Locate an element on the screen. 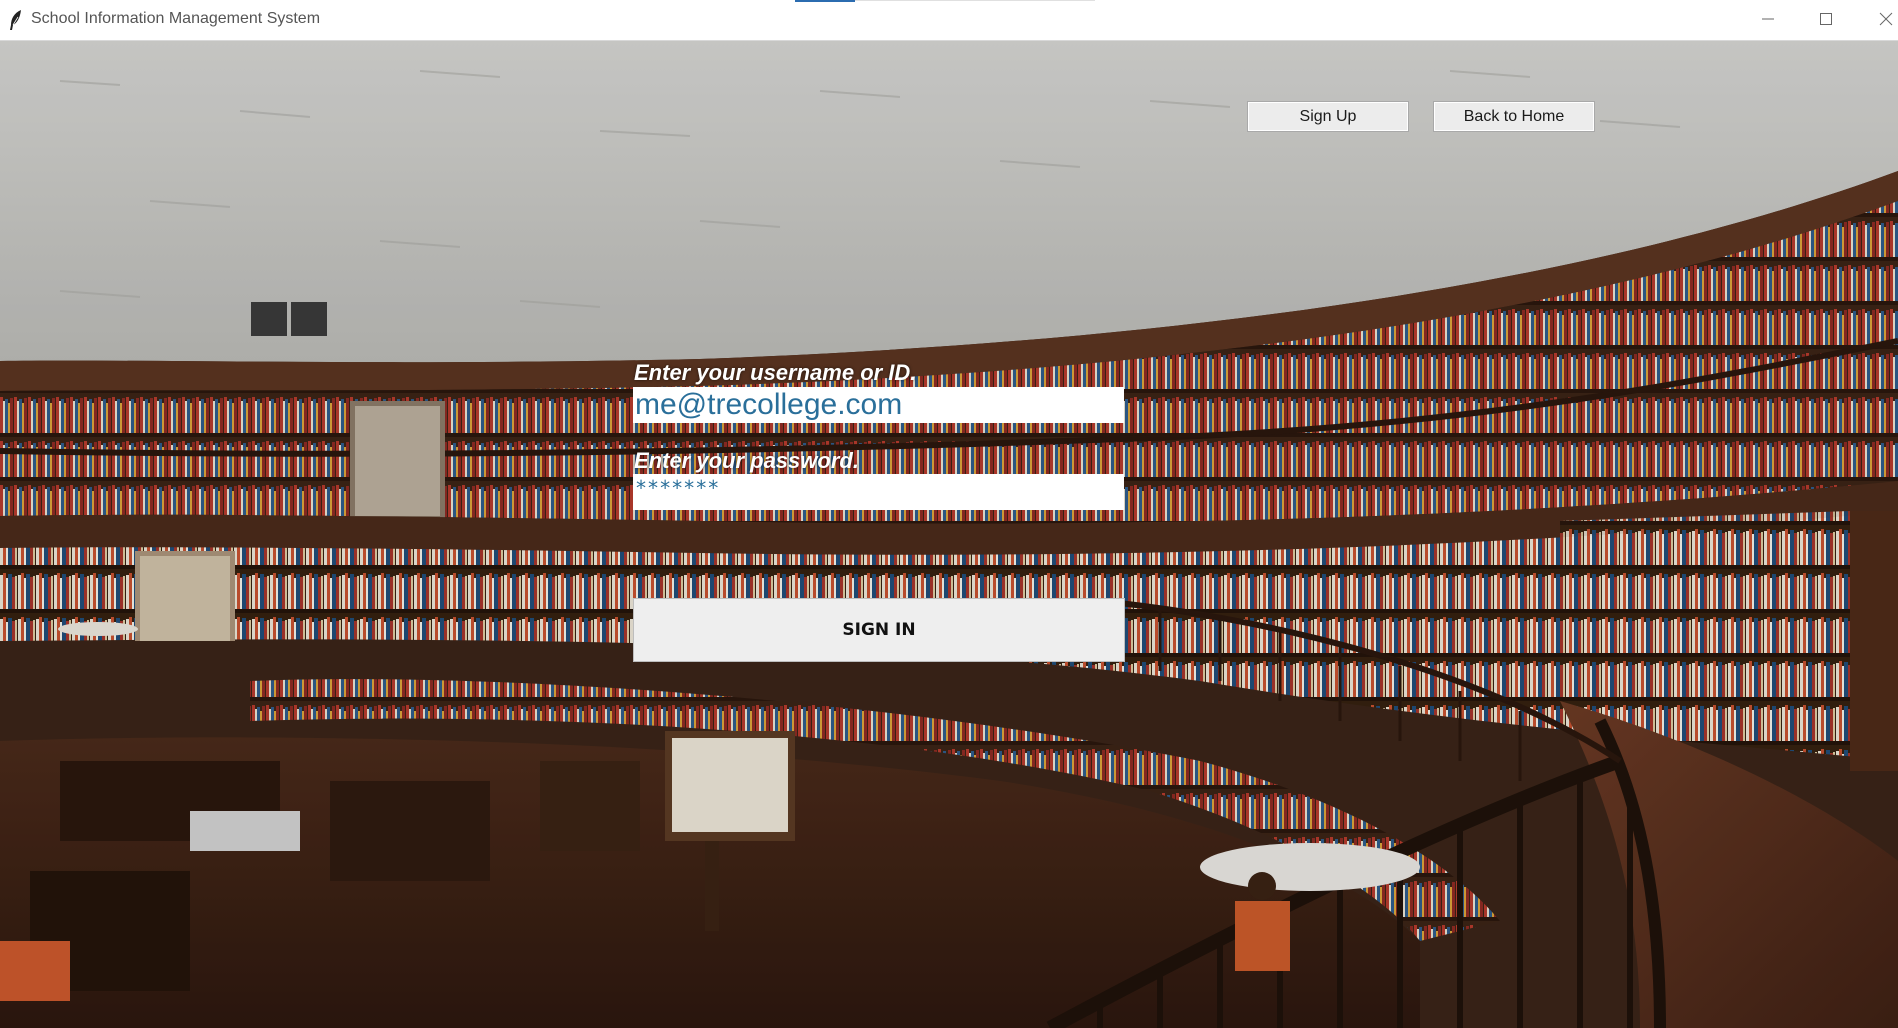  feather-icon is located at coordinates (16, 20).